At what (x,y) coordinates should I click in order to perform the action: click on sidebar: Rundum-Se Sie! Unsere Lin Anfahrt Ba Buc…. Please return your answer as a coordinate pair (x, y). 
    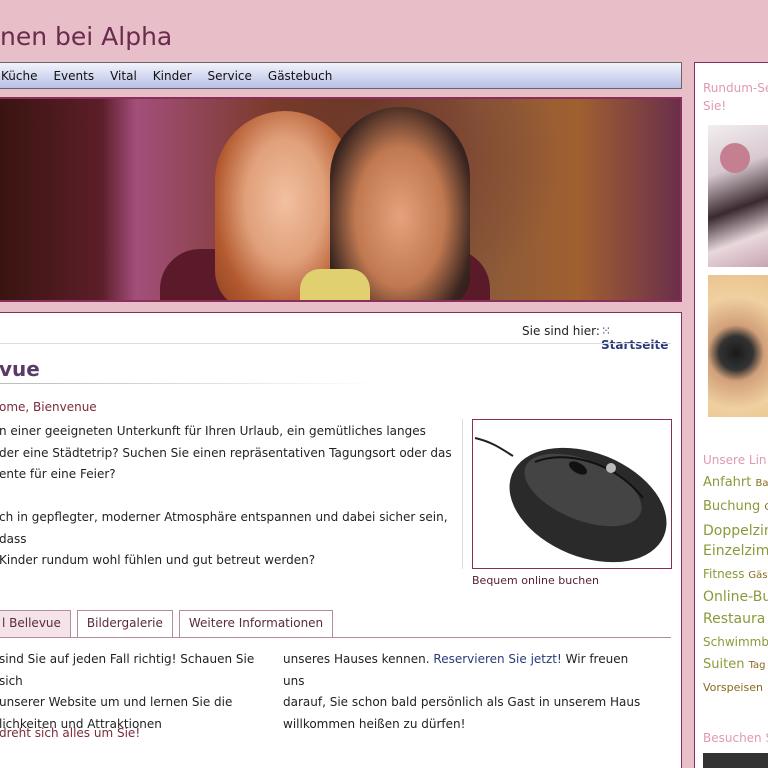
    Looking at the image, I should click on (731, 415).